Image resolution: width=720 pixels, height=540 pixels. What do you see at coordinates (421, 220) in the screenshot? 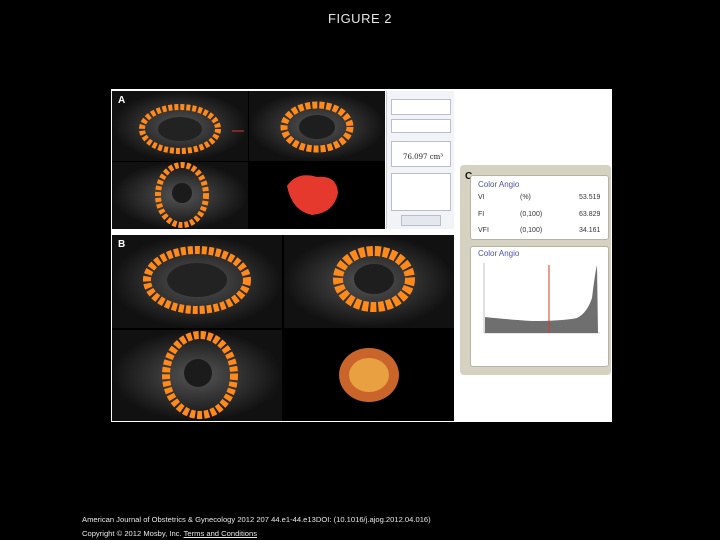
I see `sidebar-button` at bounding box center [421, 220].